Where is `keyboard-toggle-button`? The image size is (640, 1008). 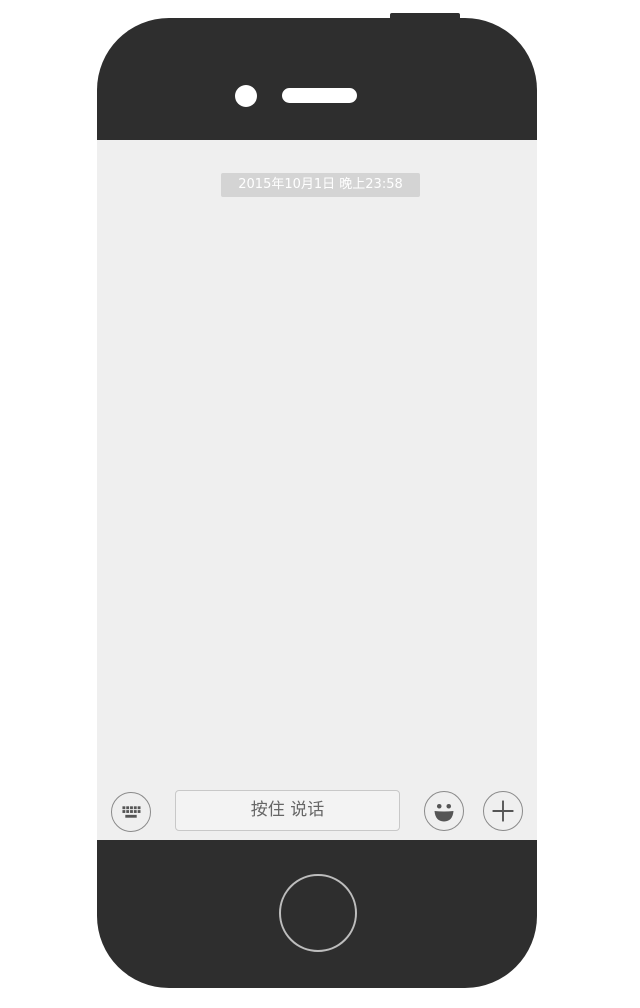 keyboard-toggle-button is located at coordinates (131, 812).